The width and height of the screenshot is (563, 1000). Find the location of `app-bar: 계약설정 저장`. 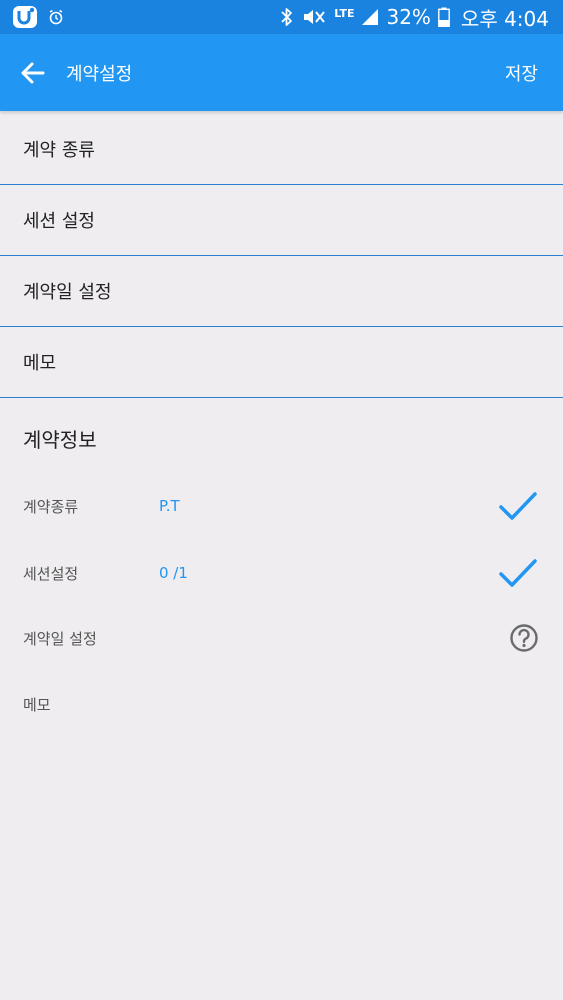

app-bar: 계약설정 저장 is located at coordinates (281, 72).